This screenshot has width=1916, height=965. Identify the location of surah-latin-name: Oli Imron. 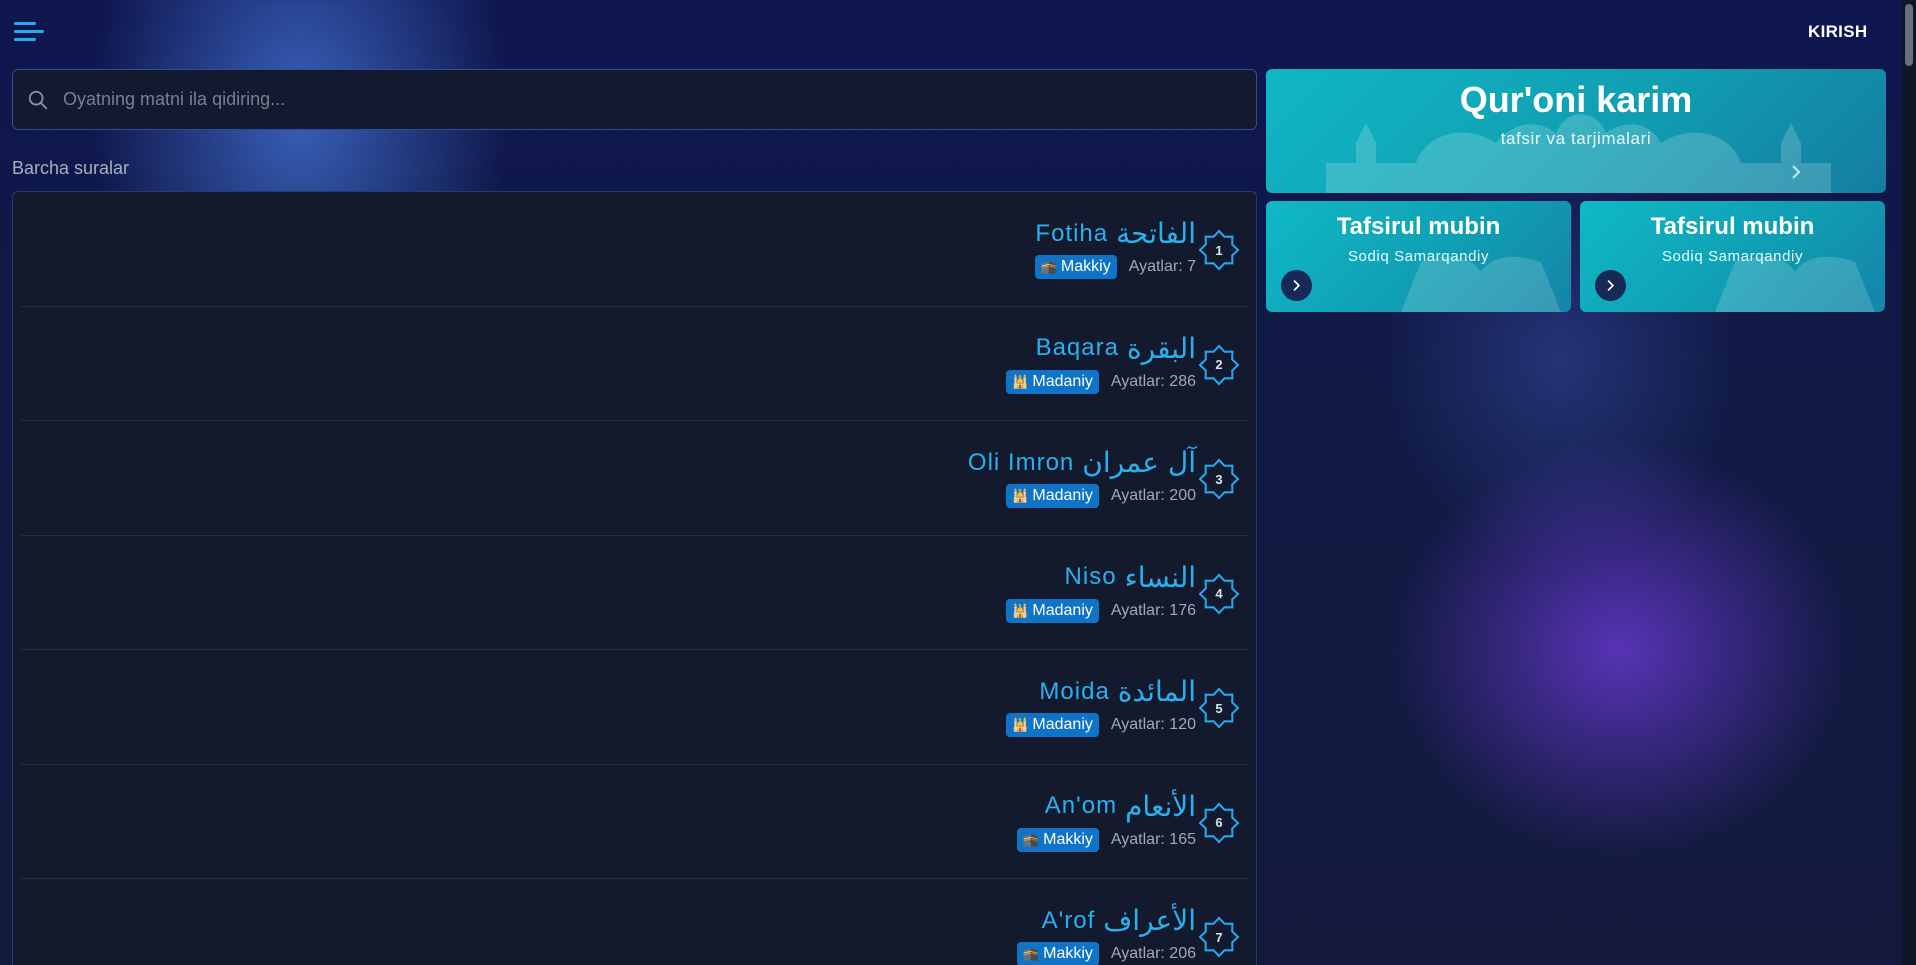
(1021, 462).